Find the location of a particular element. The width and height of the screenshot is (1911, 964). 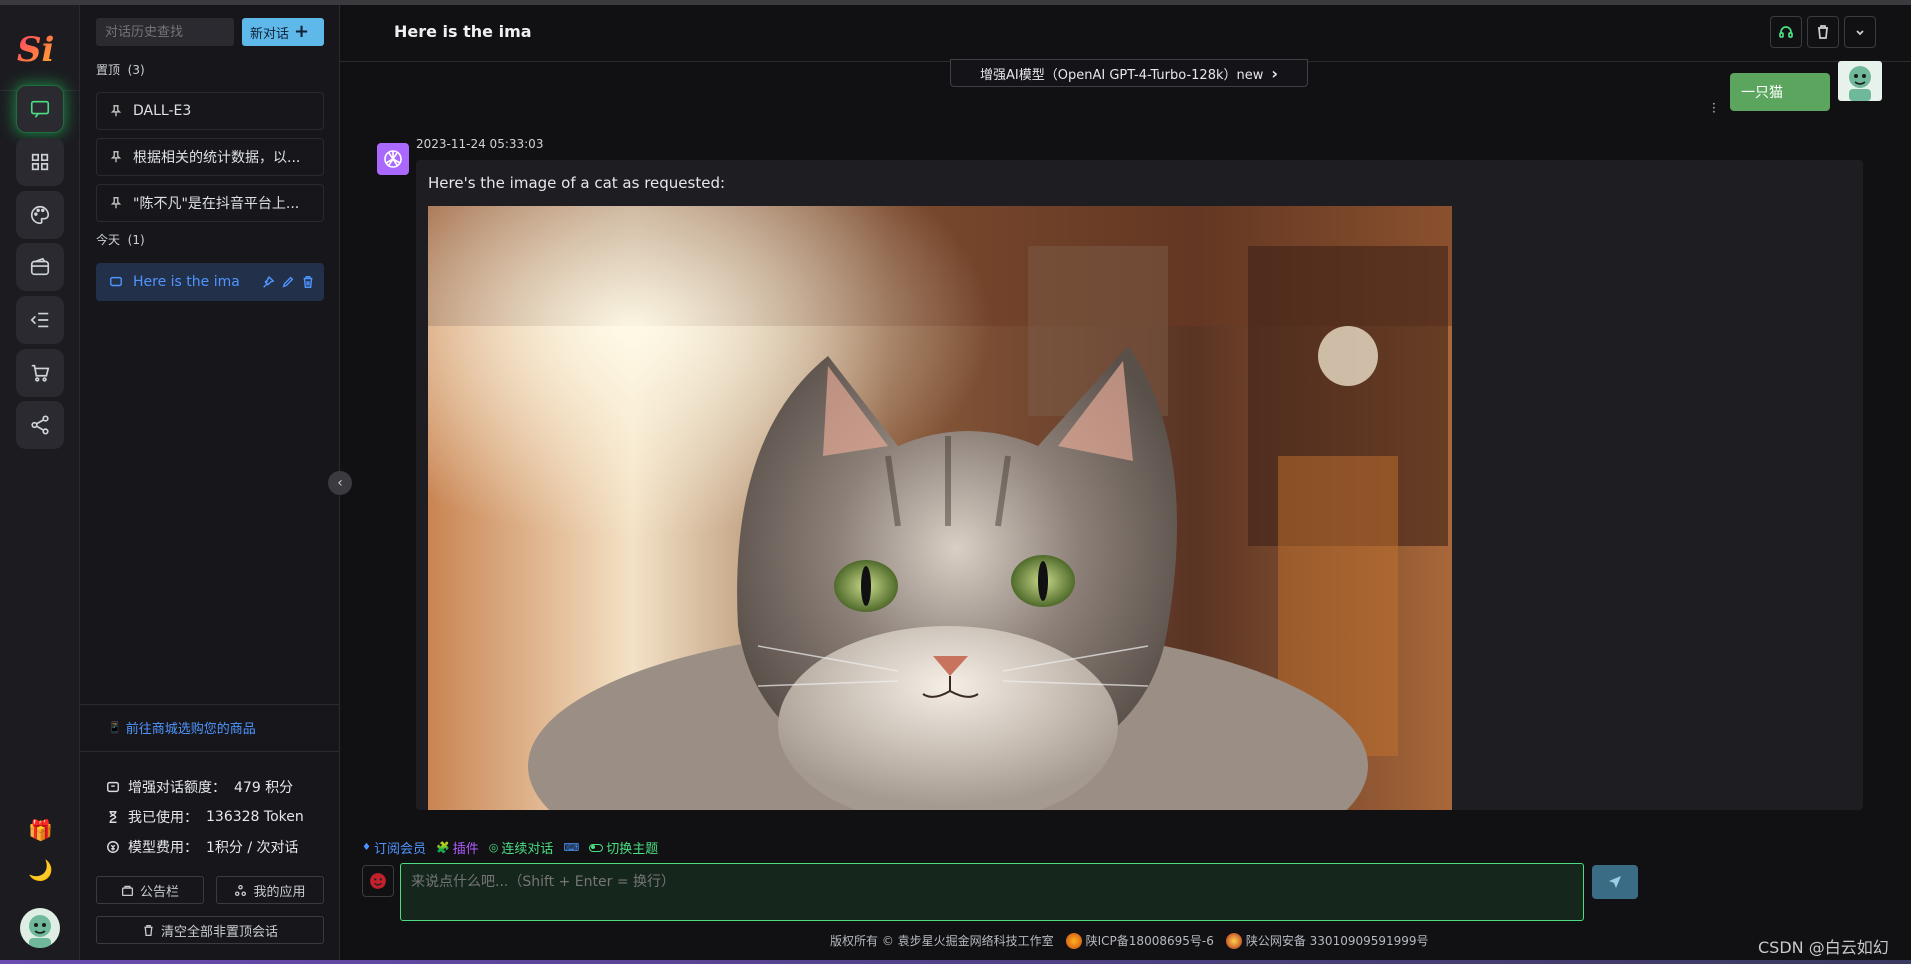

conversation-actions is located at coordinates (288, 282).